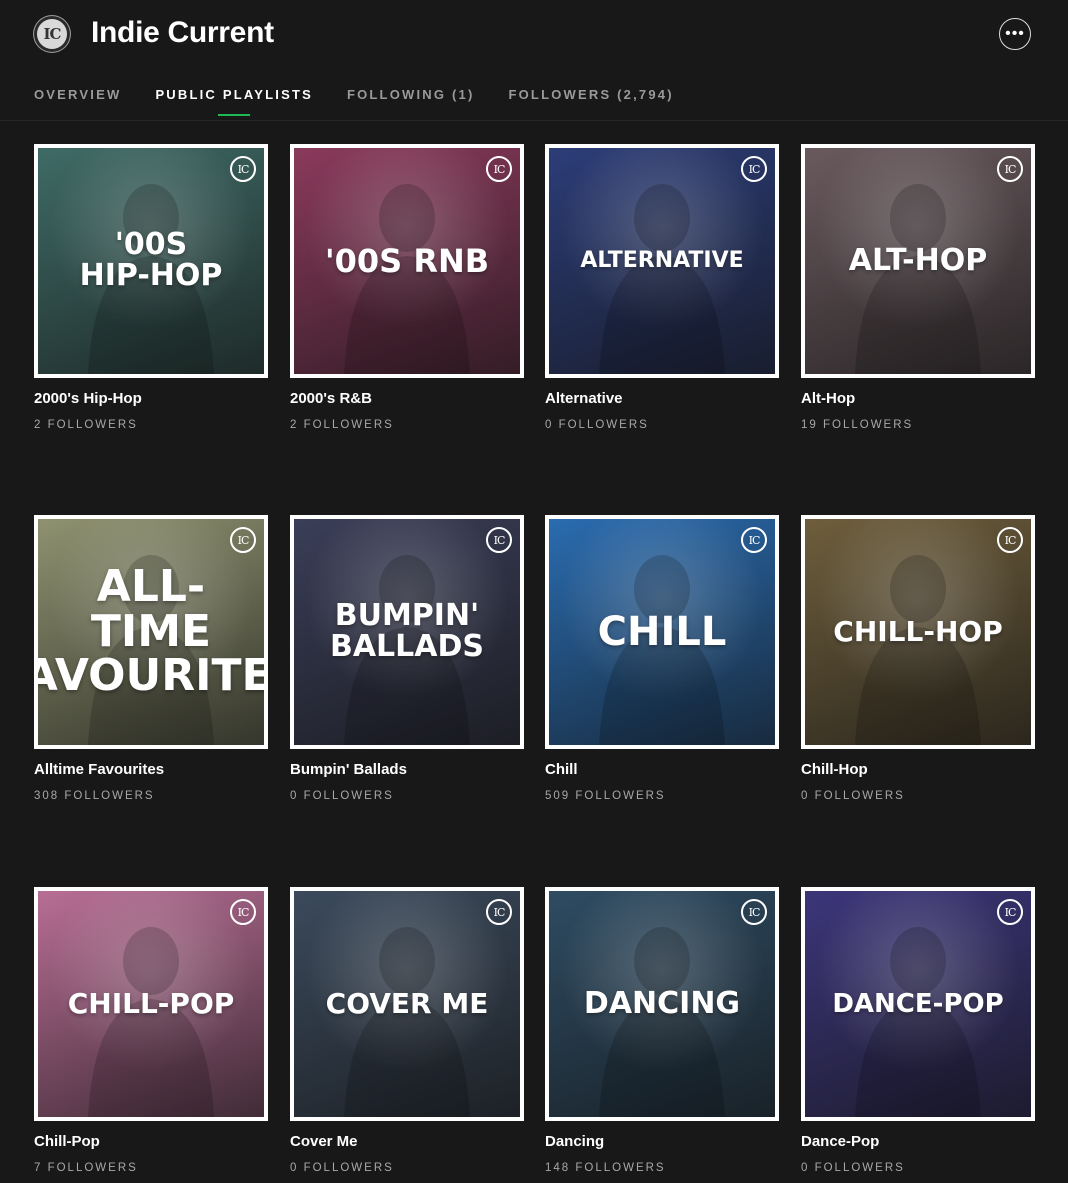 The image size is (1068, 1183). Describe the element at coordinates (834, 769) in the screenshot. I see `playlist-name: Chill-Hop` at that location.